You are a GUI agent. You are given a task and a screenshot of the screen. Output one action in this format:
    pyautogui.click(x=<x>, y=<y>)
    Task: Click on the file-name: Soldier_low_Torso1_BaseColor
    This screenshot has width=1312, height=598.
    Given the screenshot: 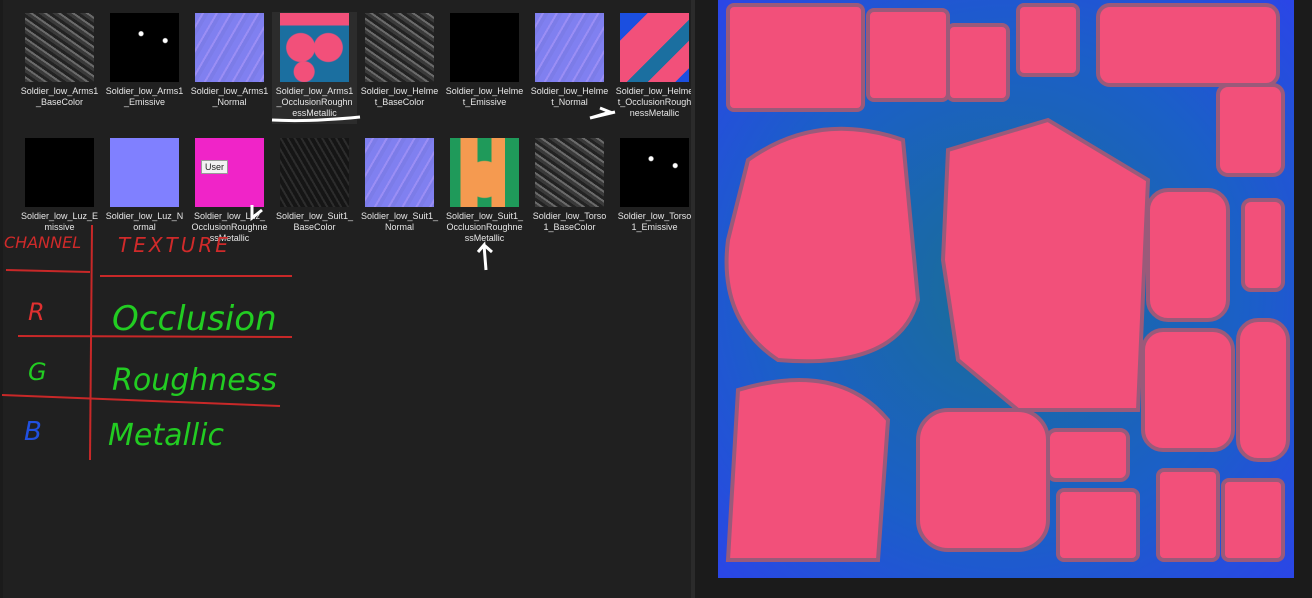 What is the action you would take?
    pyautogui.click(x=569, y=221)
    